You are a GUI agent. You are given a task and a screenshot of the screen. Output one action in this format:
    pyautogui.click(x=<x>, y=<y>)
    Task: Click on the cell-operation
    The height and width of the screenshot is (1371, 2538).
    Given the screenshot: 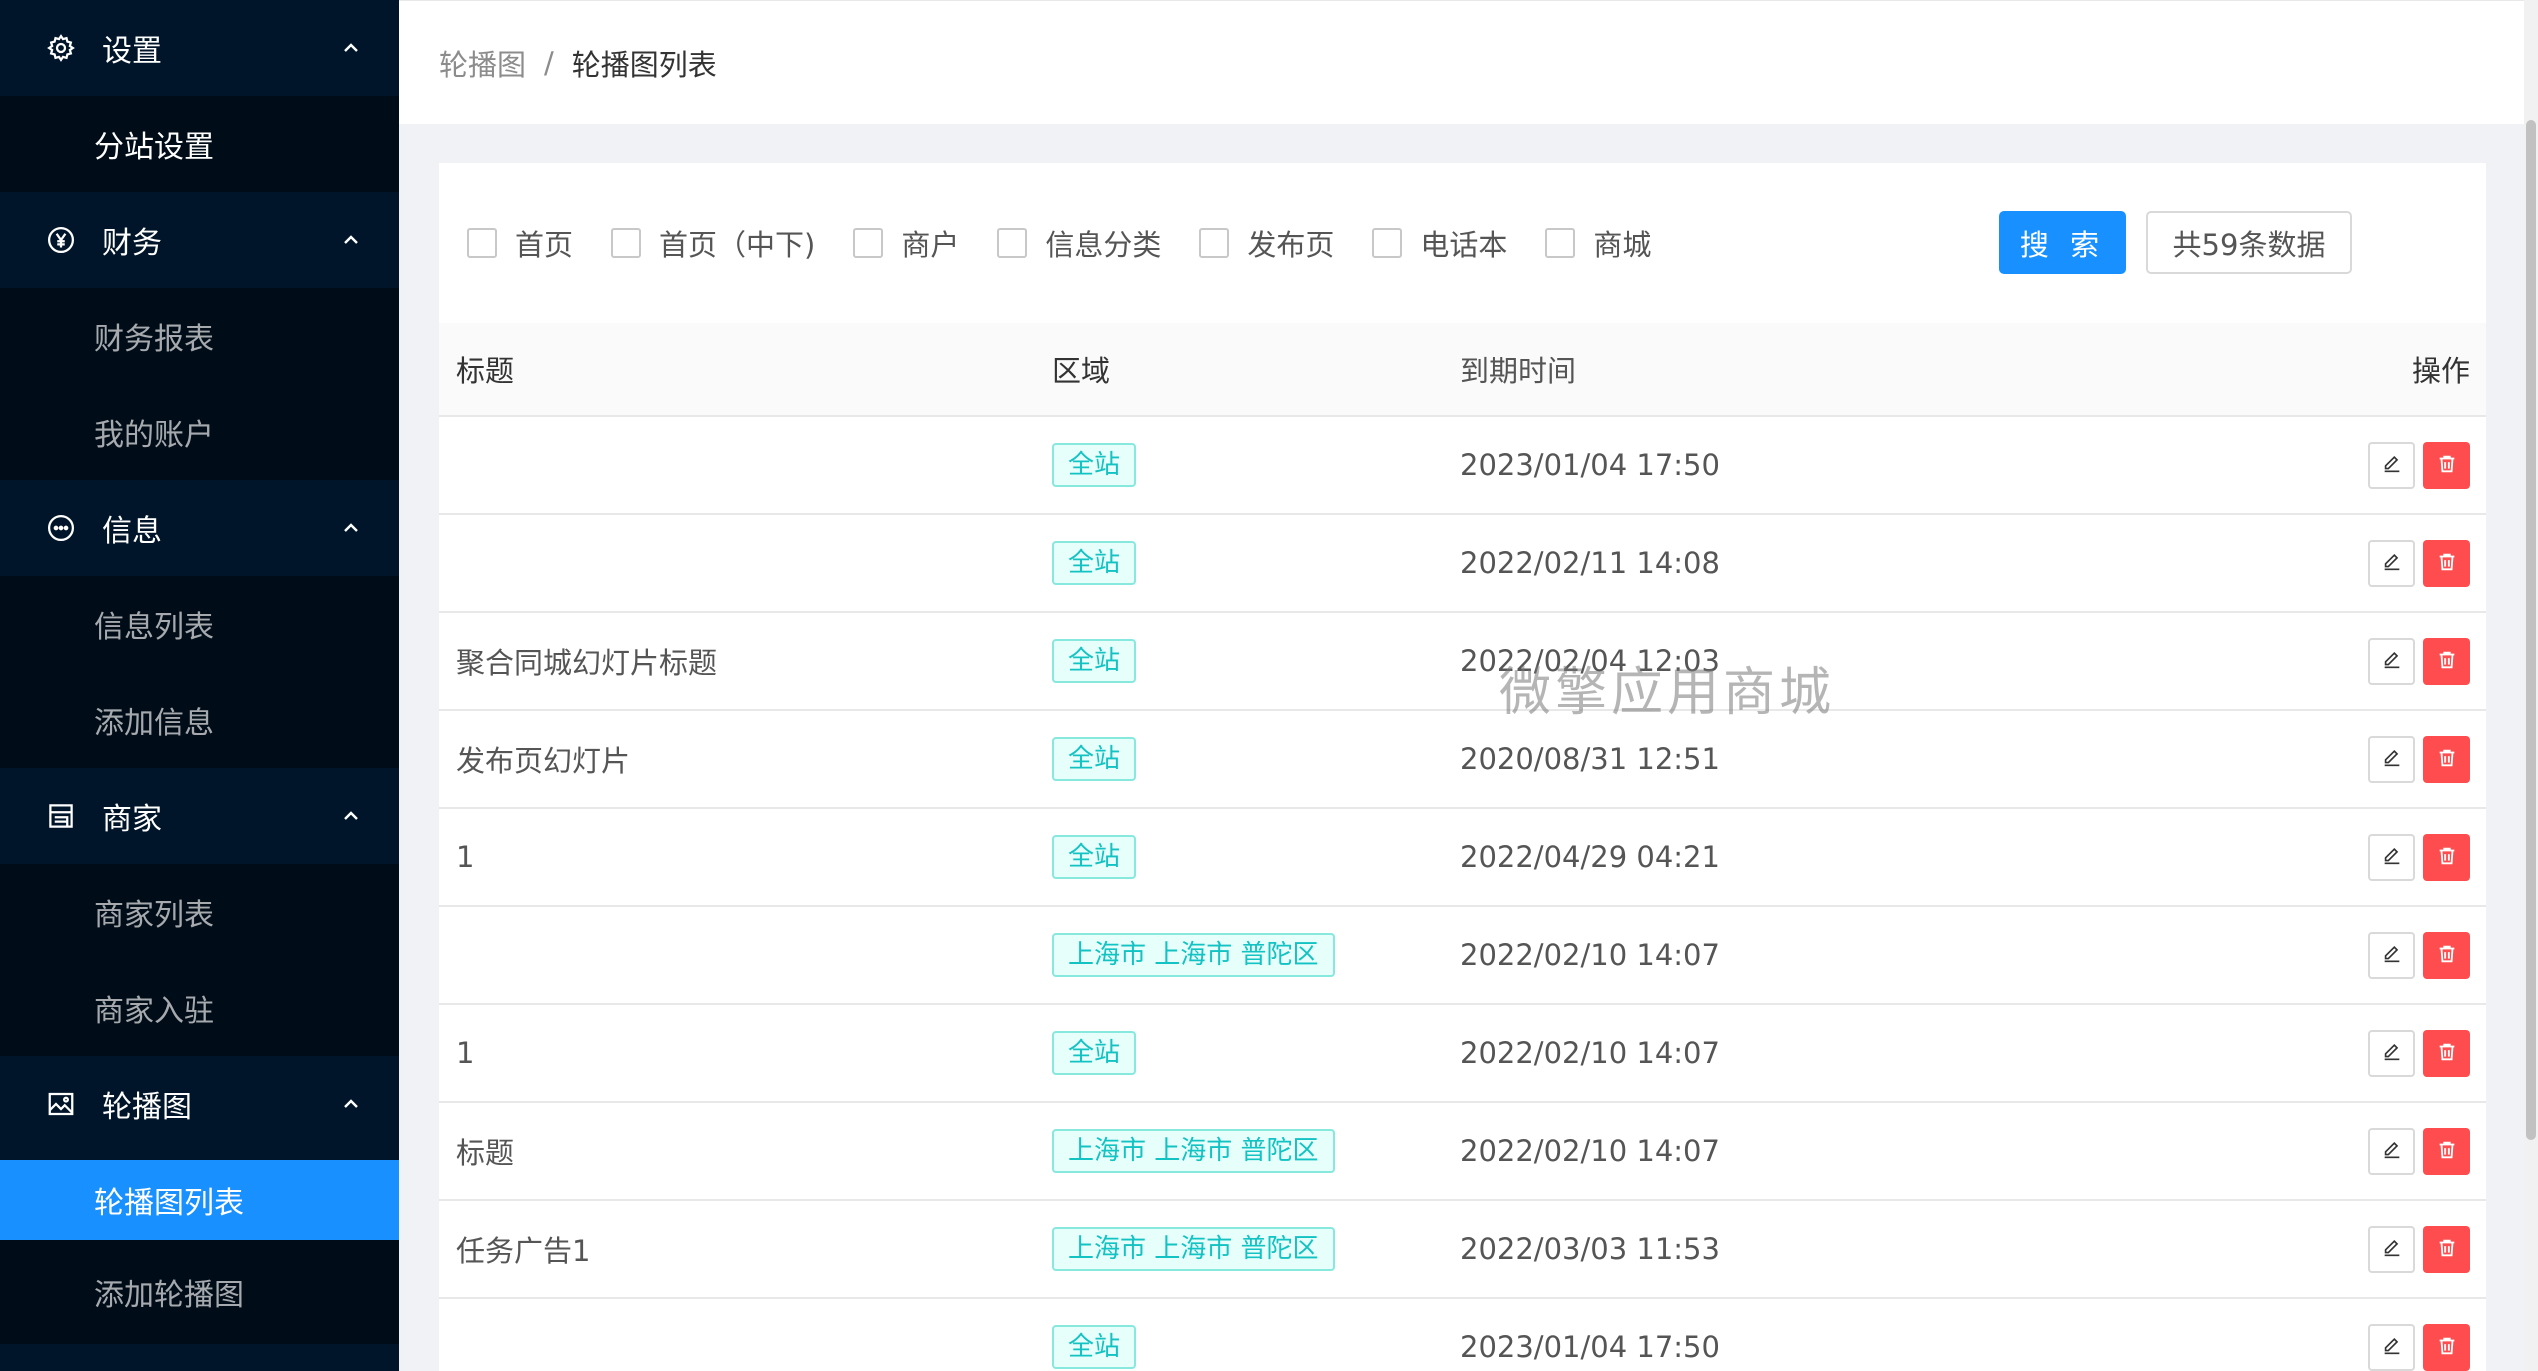 What is the action you would take?
    pyautogui.click(x=2323, y=1249)
    